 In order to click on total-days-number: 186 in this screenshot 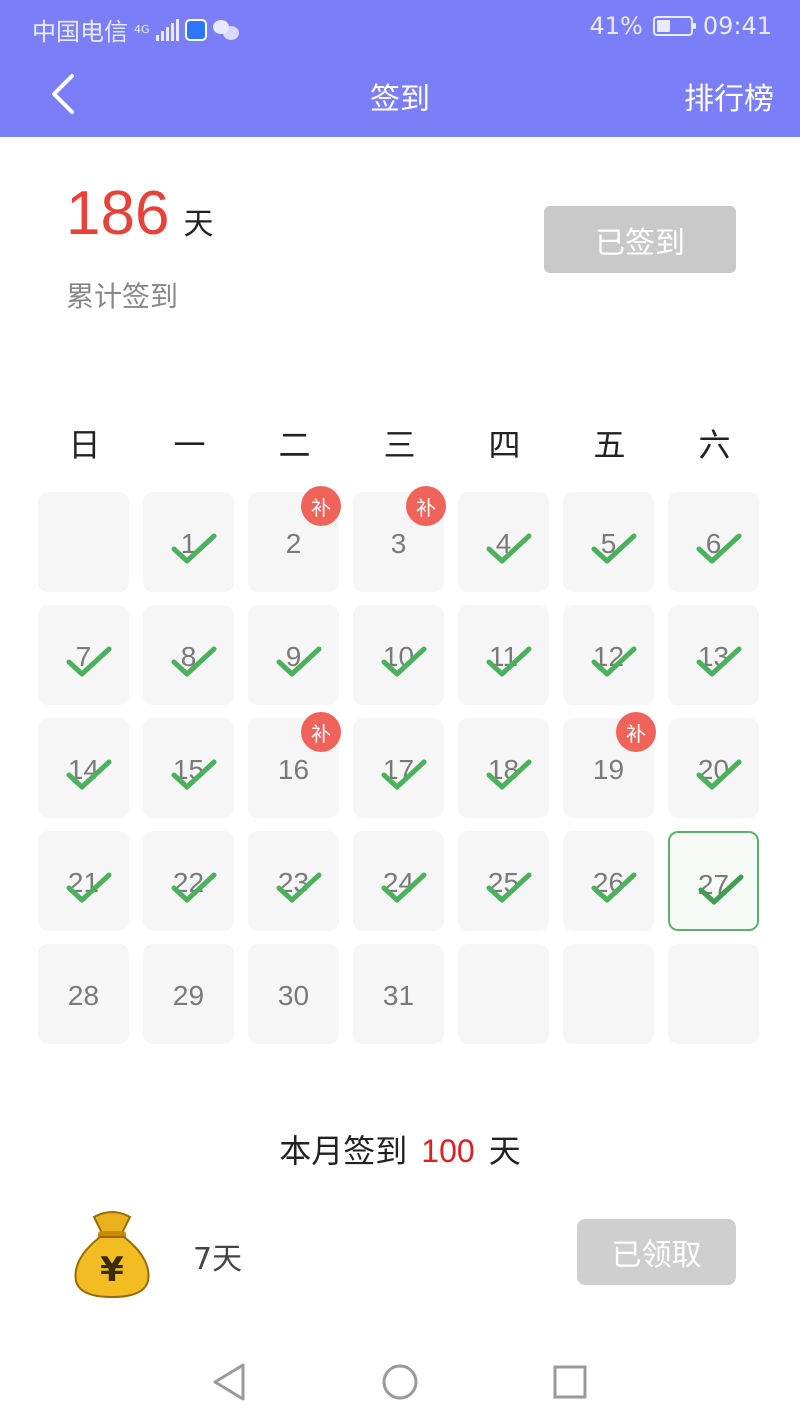, I will do `click(118, 213)`.